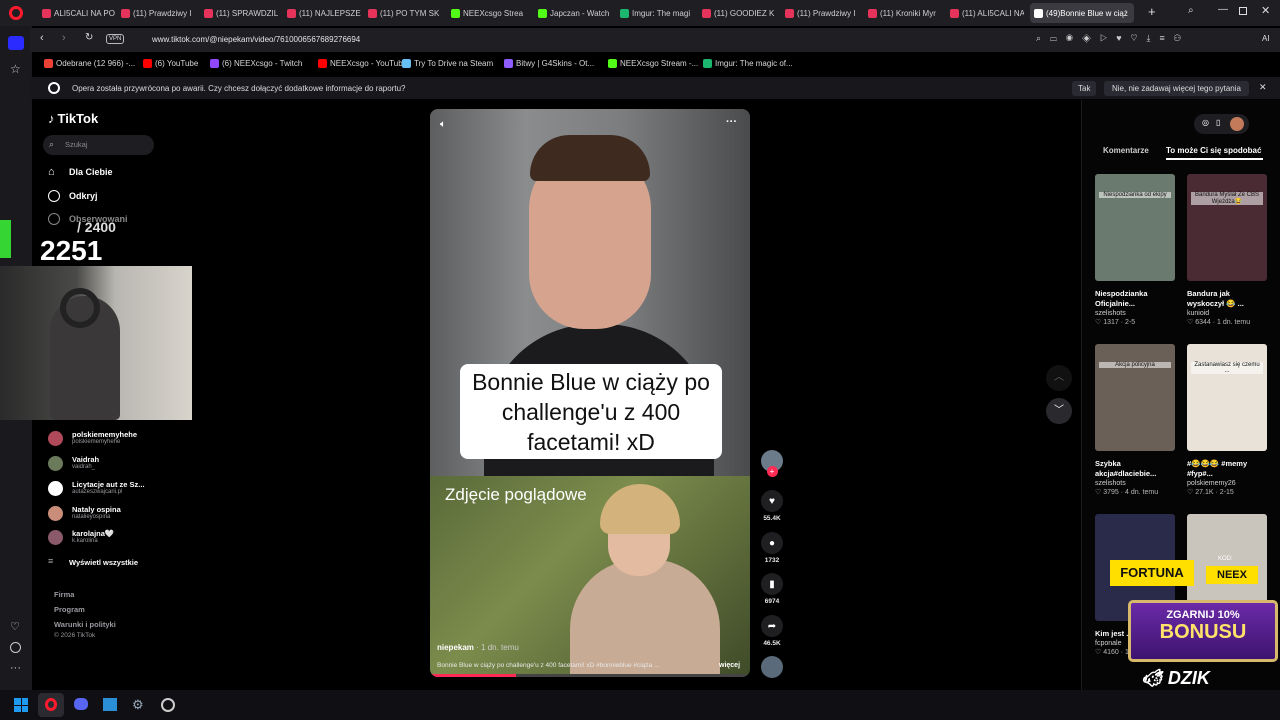 This screenshot has height=720, width=1280. I want to click on show-all-following: ≡ Wyświetl wszystkie, so click(93, 562).